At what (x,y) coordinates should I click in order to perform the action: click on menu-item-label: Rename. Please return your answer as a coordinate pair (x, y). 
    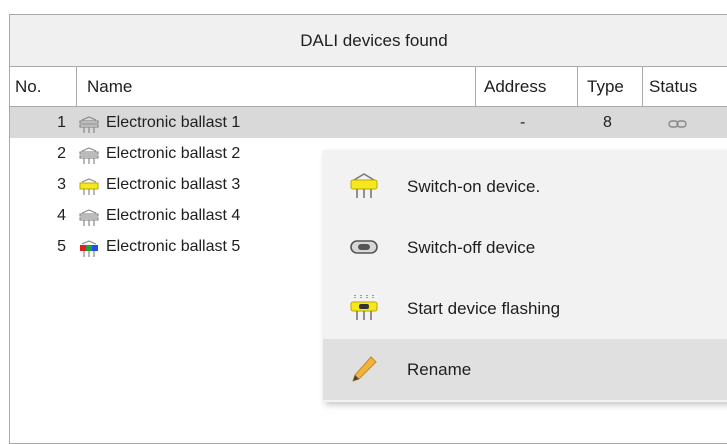
    Looking at the image, I should click on (439, 369).